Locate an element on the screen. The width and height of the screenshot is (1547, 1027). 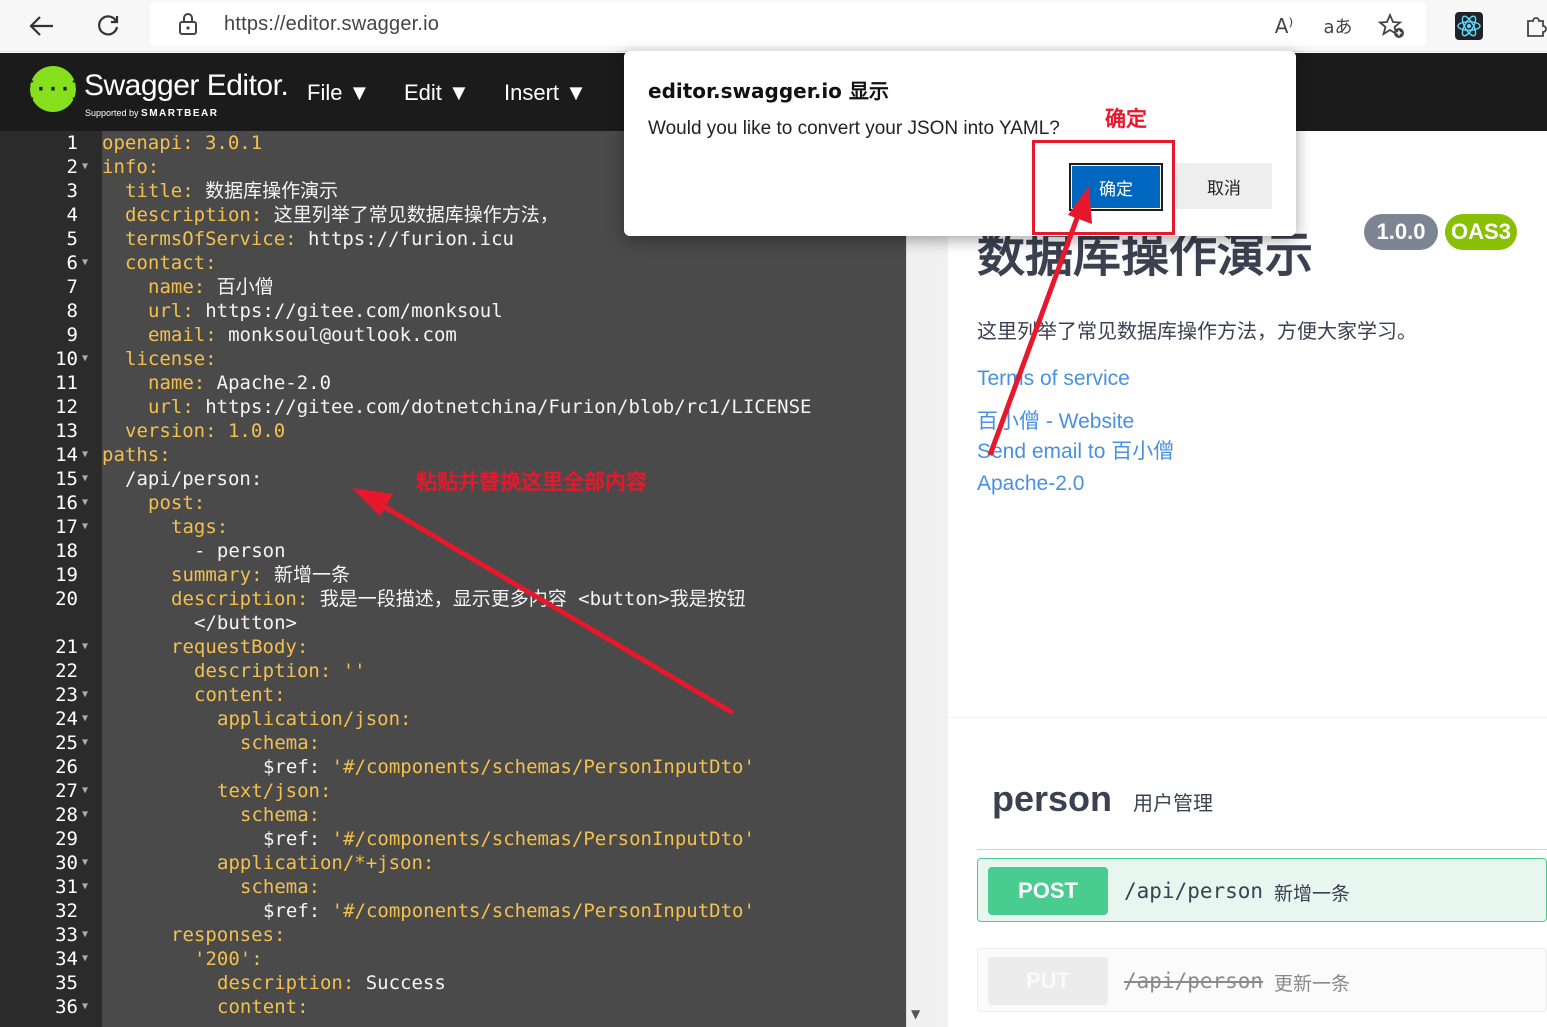
line-number: 13 is located at coordinates (66, 431).